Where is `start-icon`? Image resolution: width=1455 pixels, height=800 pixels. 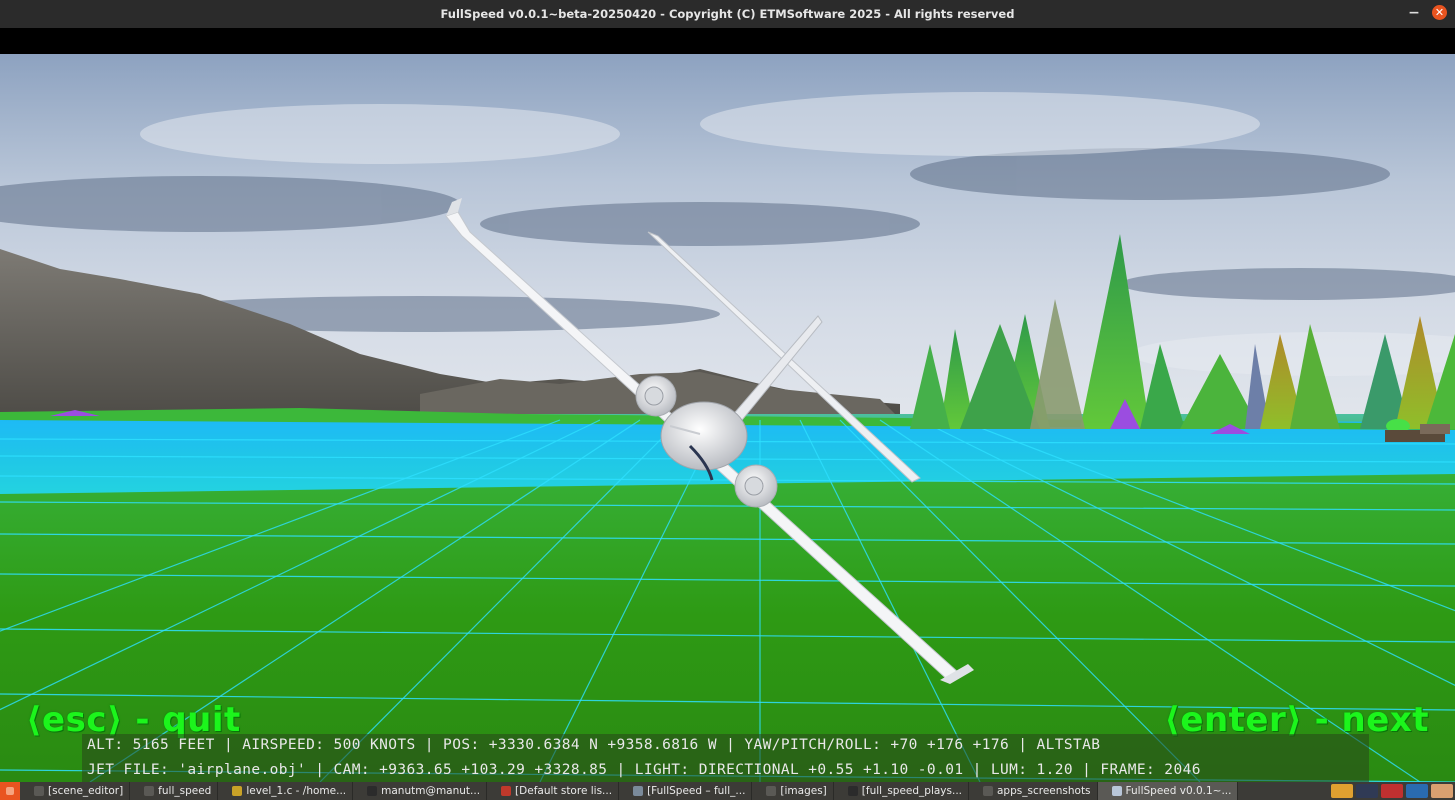 start-icon is located at coordinates (10, 791).